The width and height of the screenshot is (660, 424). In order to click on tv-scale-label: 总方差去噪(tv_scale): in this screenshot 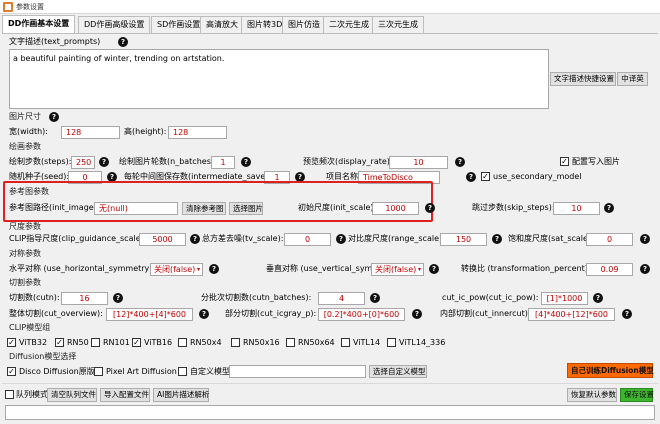, I will do `click(243, 238)`.